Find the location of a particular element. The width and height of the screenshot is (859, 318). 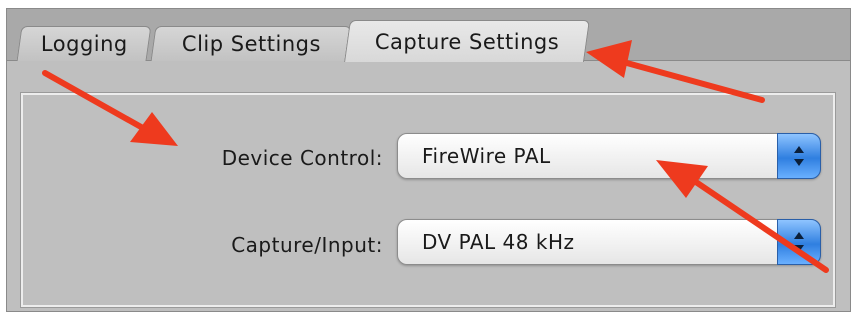

tab-clip-settings: Clip Settings is located at coordinates (251, 43).